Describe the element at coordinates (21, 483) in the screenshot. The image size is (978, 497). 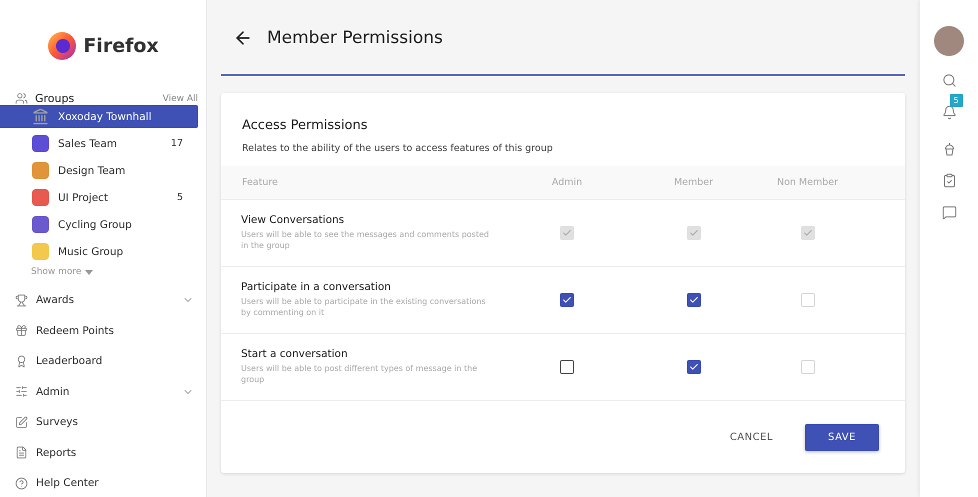
I see `help-icon` at that location.